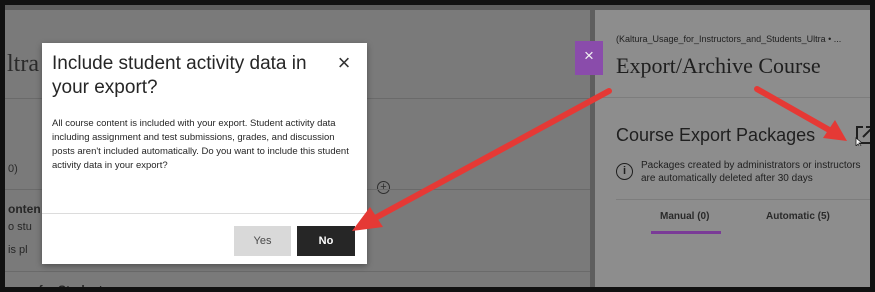 The height and width of the screenshot is (292, 875). I want to click on panel-close-button: ×, so click(589, 58).